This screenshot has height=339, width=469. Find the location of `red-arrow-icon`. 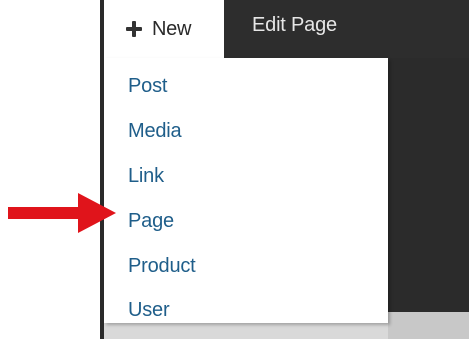

red-arrow-icon is located at coordinates (62, 213).